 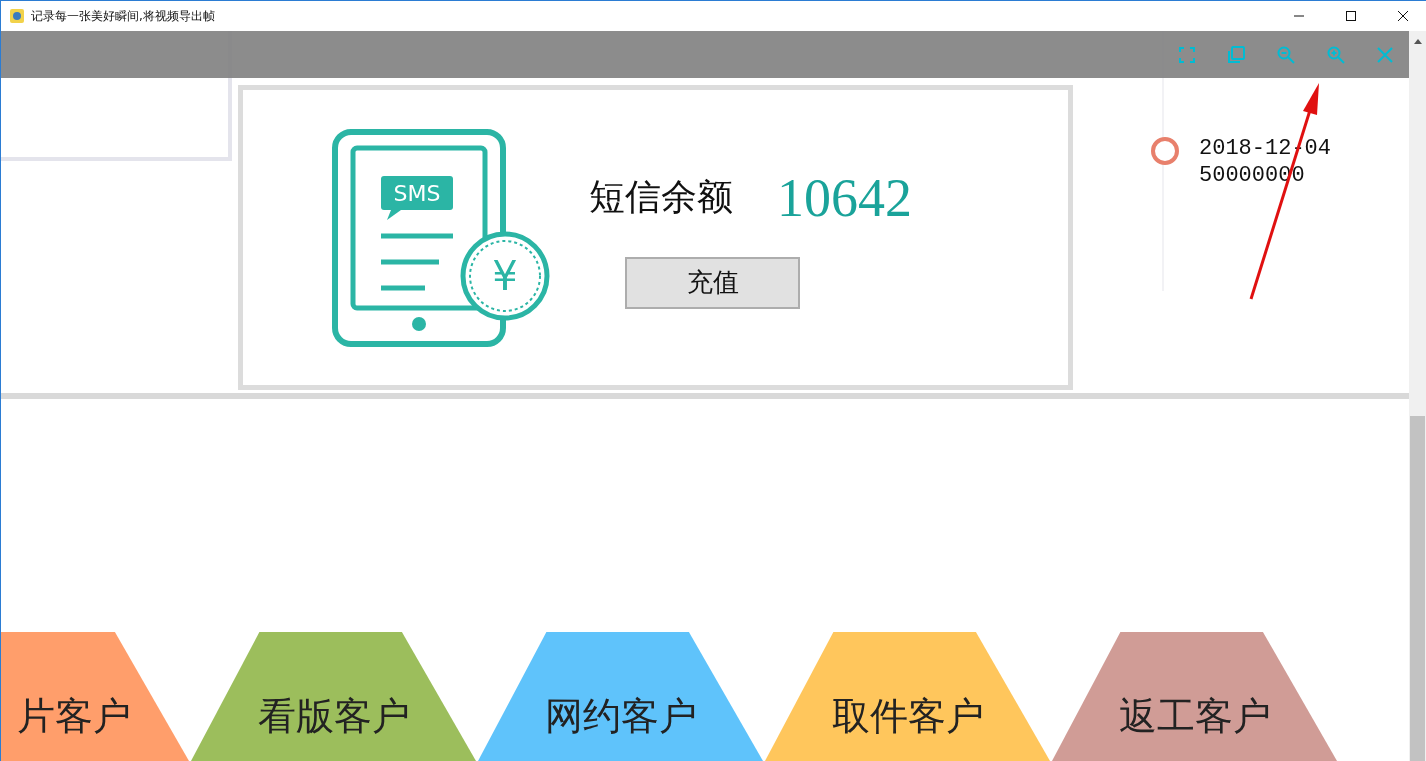 What do you see at coordinates (661, 197) in the screenshot?
I see `balance-label: 短信余额` at bounding box center [661, 197].